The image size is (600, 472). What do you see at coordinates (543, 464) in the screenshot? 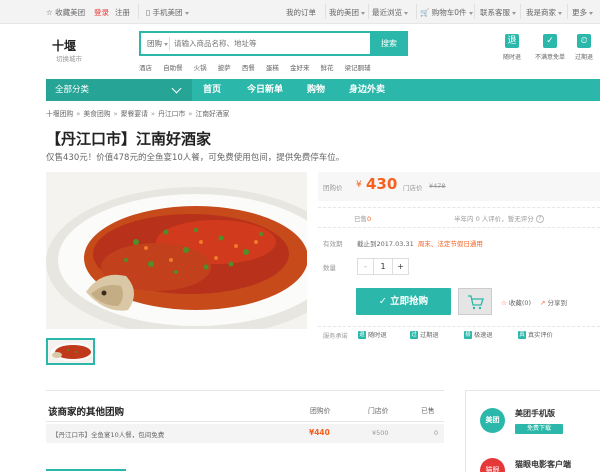
I see `app-name: 猫眼电影客户端` at bounding box center [543, 464].